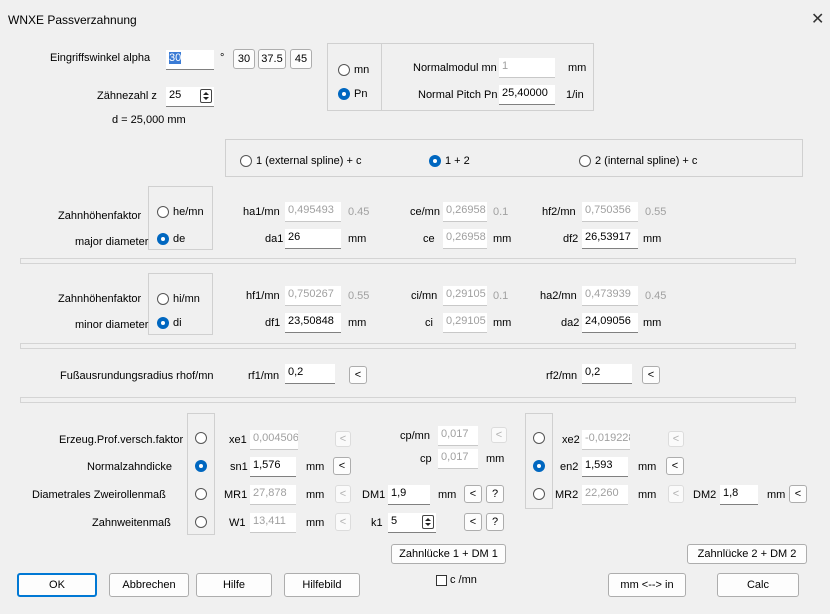 The image size is (830, 614). I want to click on cancel-button: Abbrechen, so click(149, 585).